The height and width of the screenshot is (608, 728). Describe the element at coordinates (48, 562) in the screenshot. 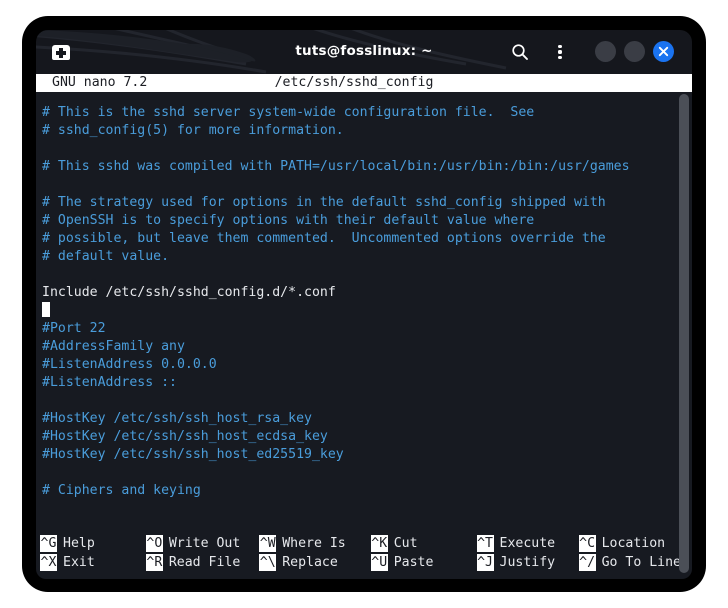

I see `shortcut-key: ^X` at that location.